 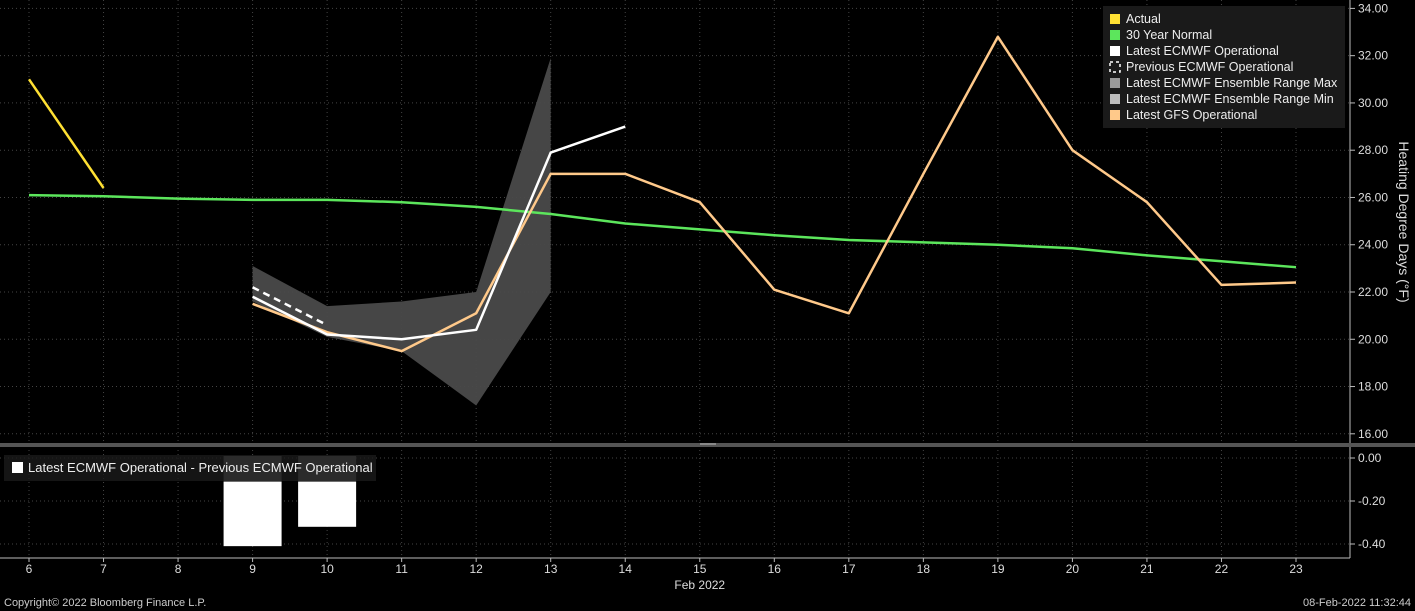 What do you see at coordinates (1169, 35) in the screenshot?
I see `legend-label: 30 Year Normal` at bounding box center [1169, 35].